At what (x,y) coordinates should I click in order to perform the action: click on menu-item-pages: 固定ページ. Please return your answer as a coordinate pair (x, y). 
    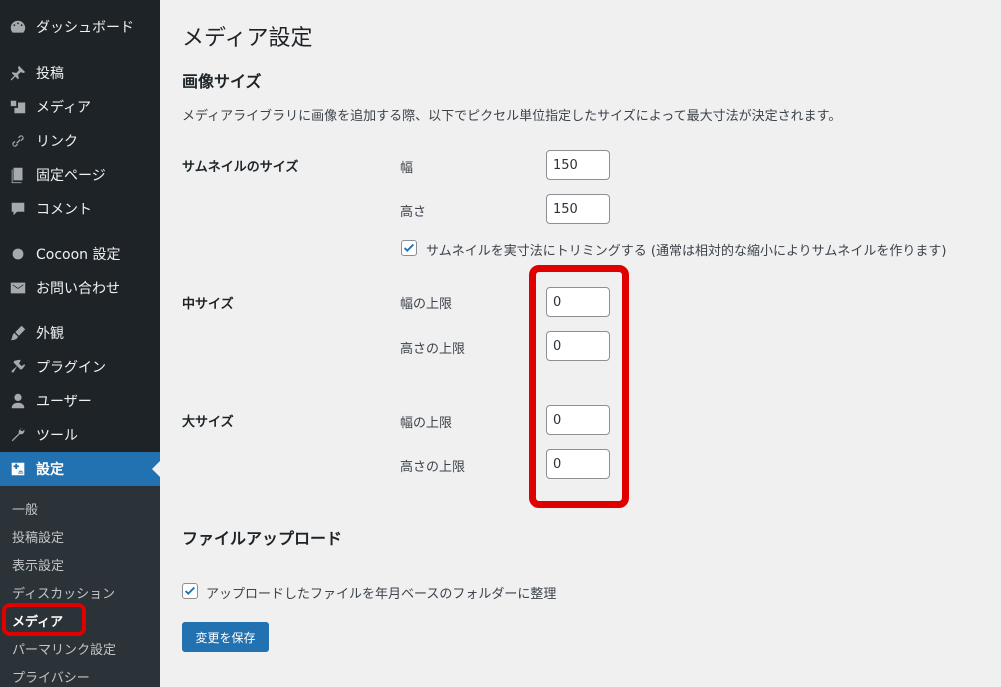
    Looking at the image, I should click on (80, 175).